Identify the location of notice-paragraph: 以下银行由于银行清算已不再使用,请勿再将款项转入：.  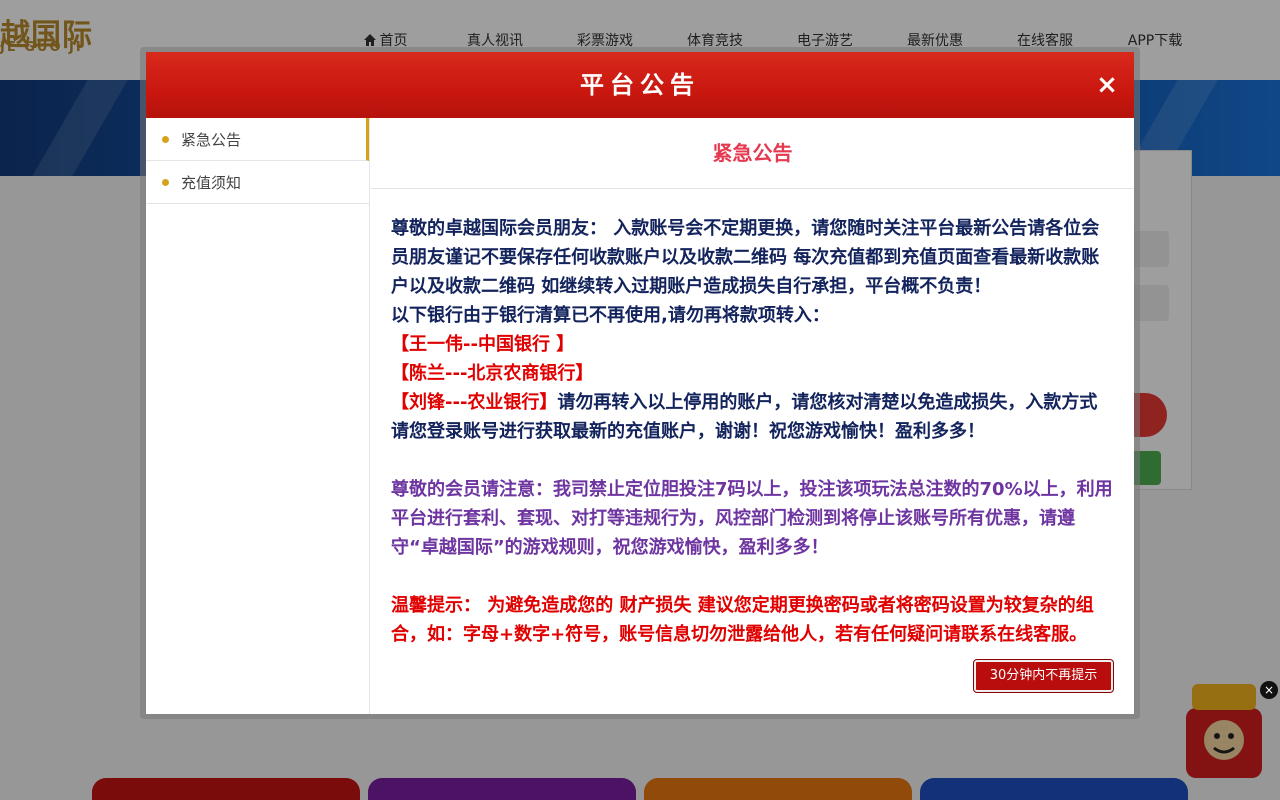
(610, 315).